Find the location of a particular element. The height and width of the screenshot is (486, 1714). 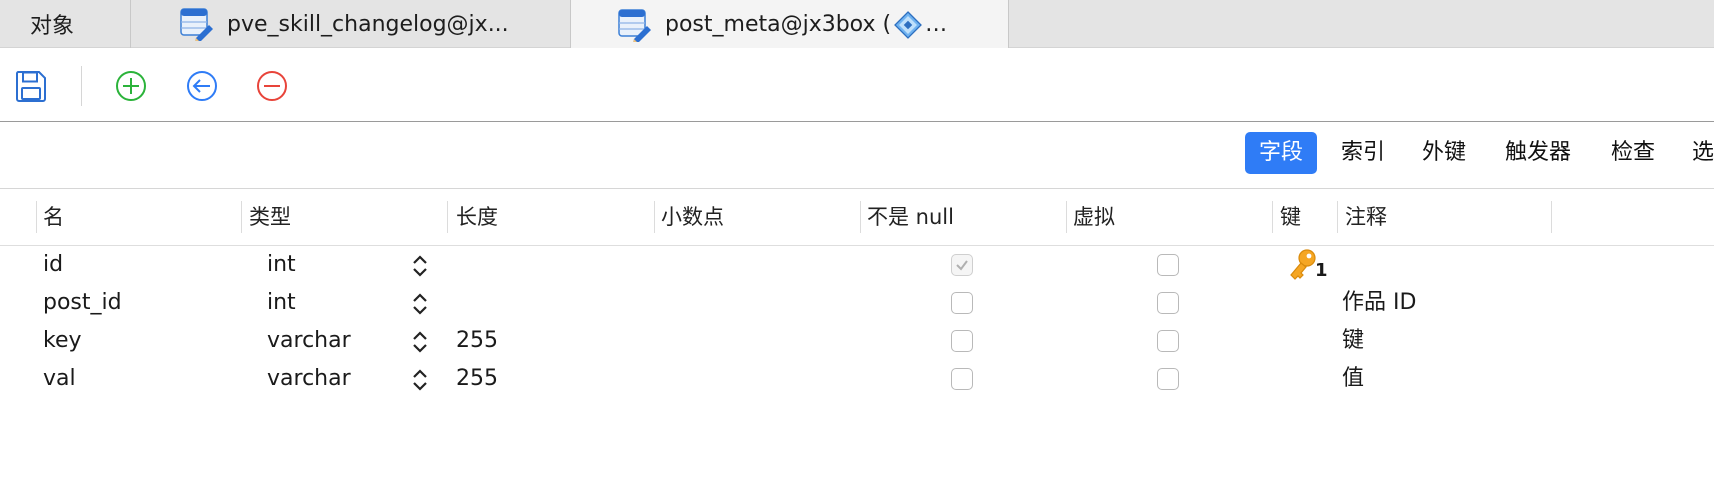

tab-checks: 检查 is located at coordinates (1633, 153).